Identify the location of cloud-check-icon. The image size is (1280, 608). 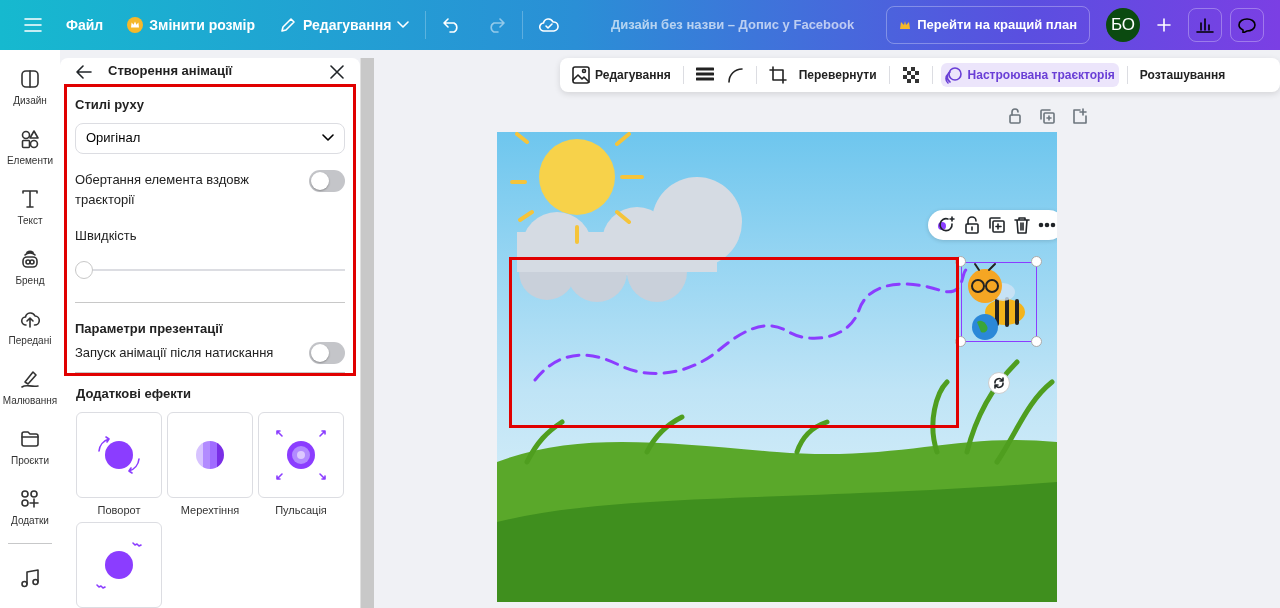
(549, 25).